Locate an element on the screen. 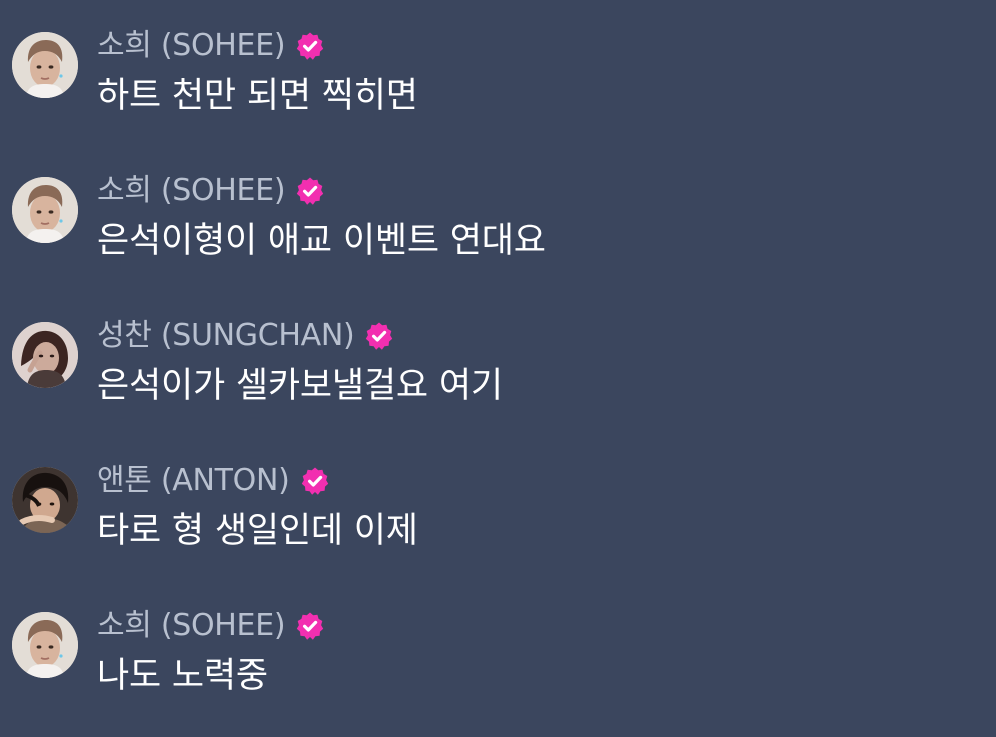 This screenshot has height=737, width=996. message-text: 하트 천만 되면 찍히면 is located at coordinates (257, 96).